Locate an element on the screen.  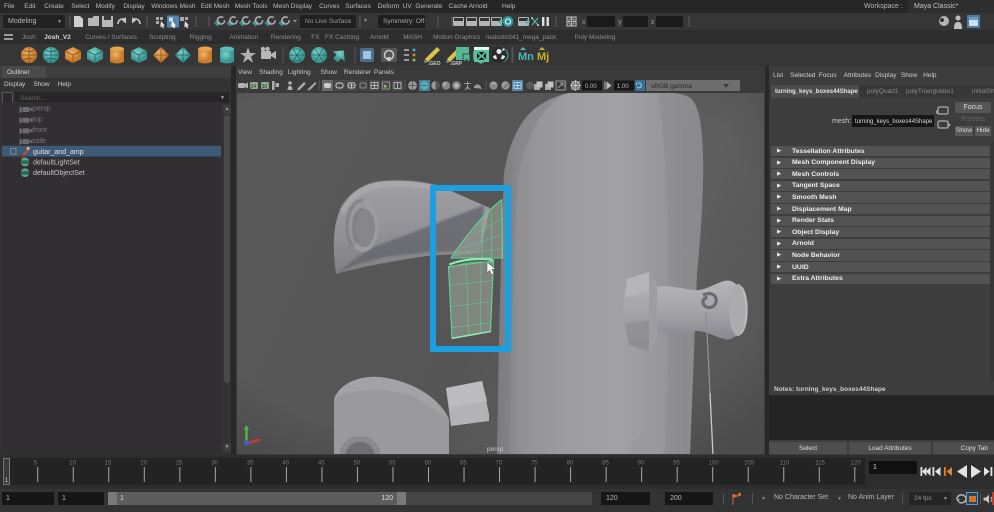
svg-text: defaultLightSet is located at coordinates (56, 163).